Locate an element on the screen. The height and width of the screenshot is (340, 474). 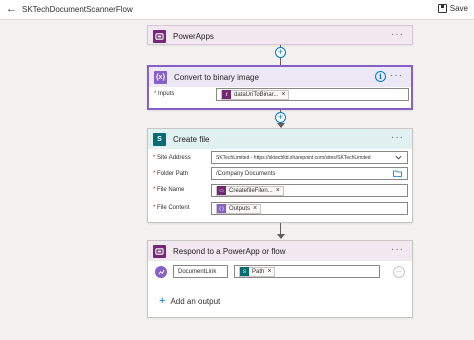
connector-arrow-icon is located at coordinates (281, 236).